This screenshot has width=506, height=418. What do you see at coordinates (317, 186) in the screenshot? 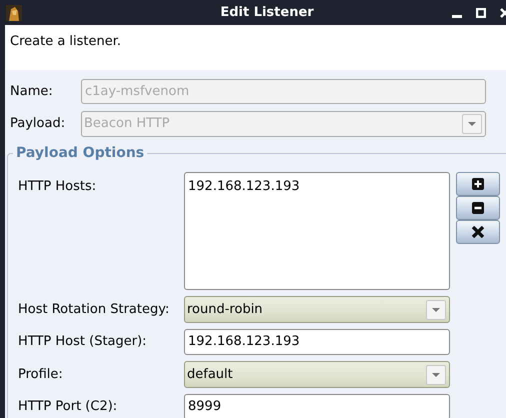
I see `list-item: 192.168.123.193` at bounding box center [317, 186].